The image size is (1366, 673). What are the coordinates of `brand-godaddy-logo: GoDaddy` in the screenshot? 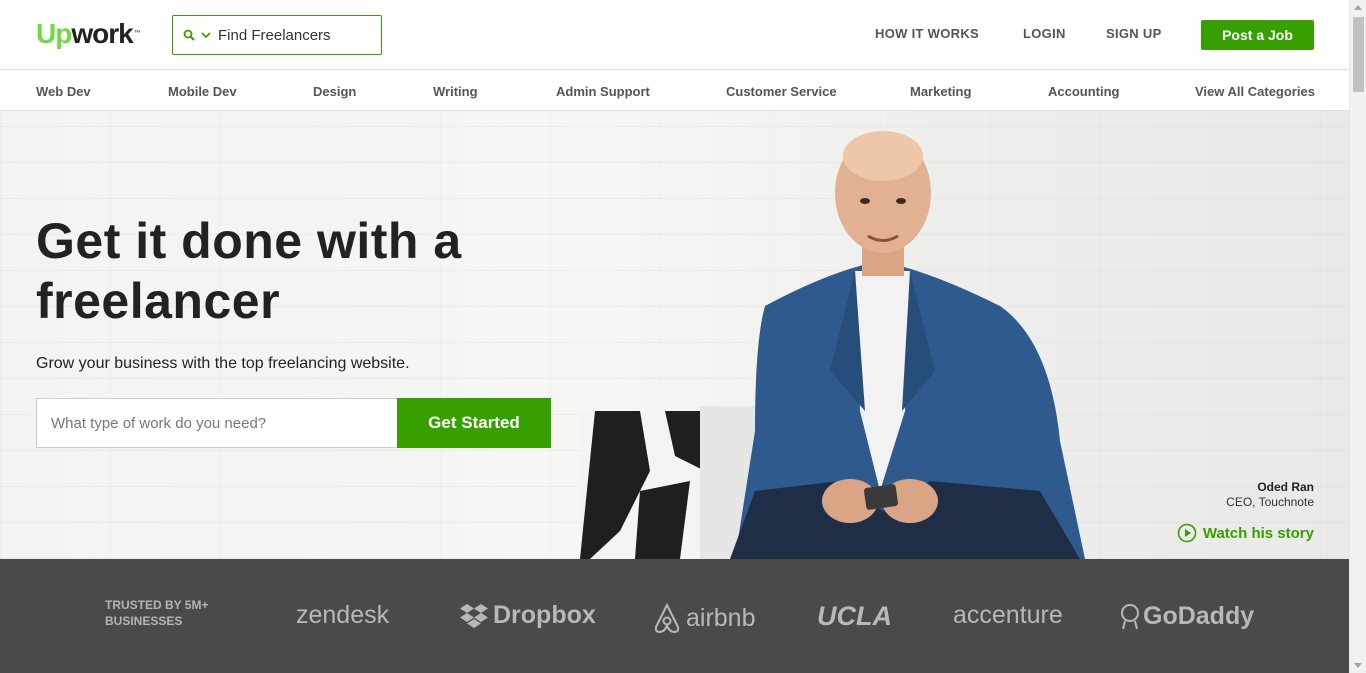 It's located at (1186, 616).